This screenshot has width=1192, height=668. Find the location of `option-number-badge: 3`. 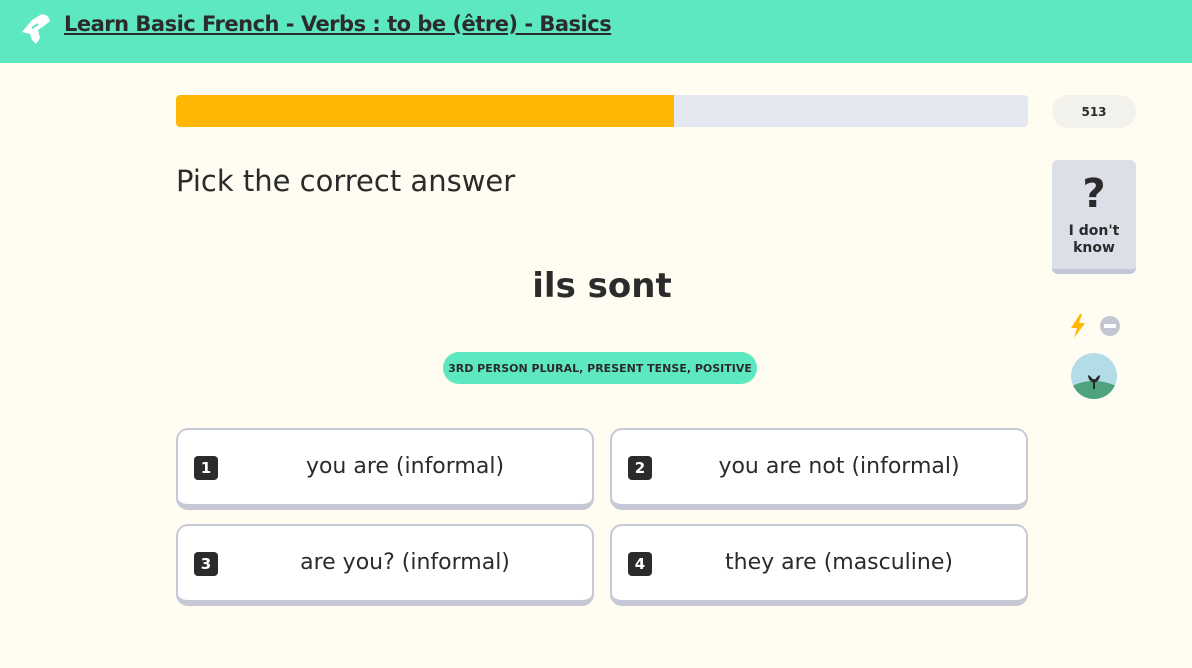

option-number-badge: 3 is located at coordinates (206, 564).